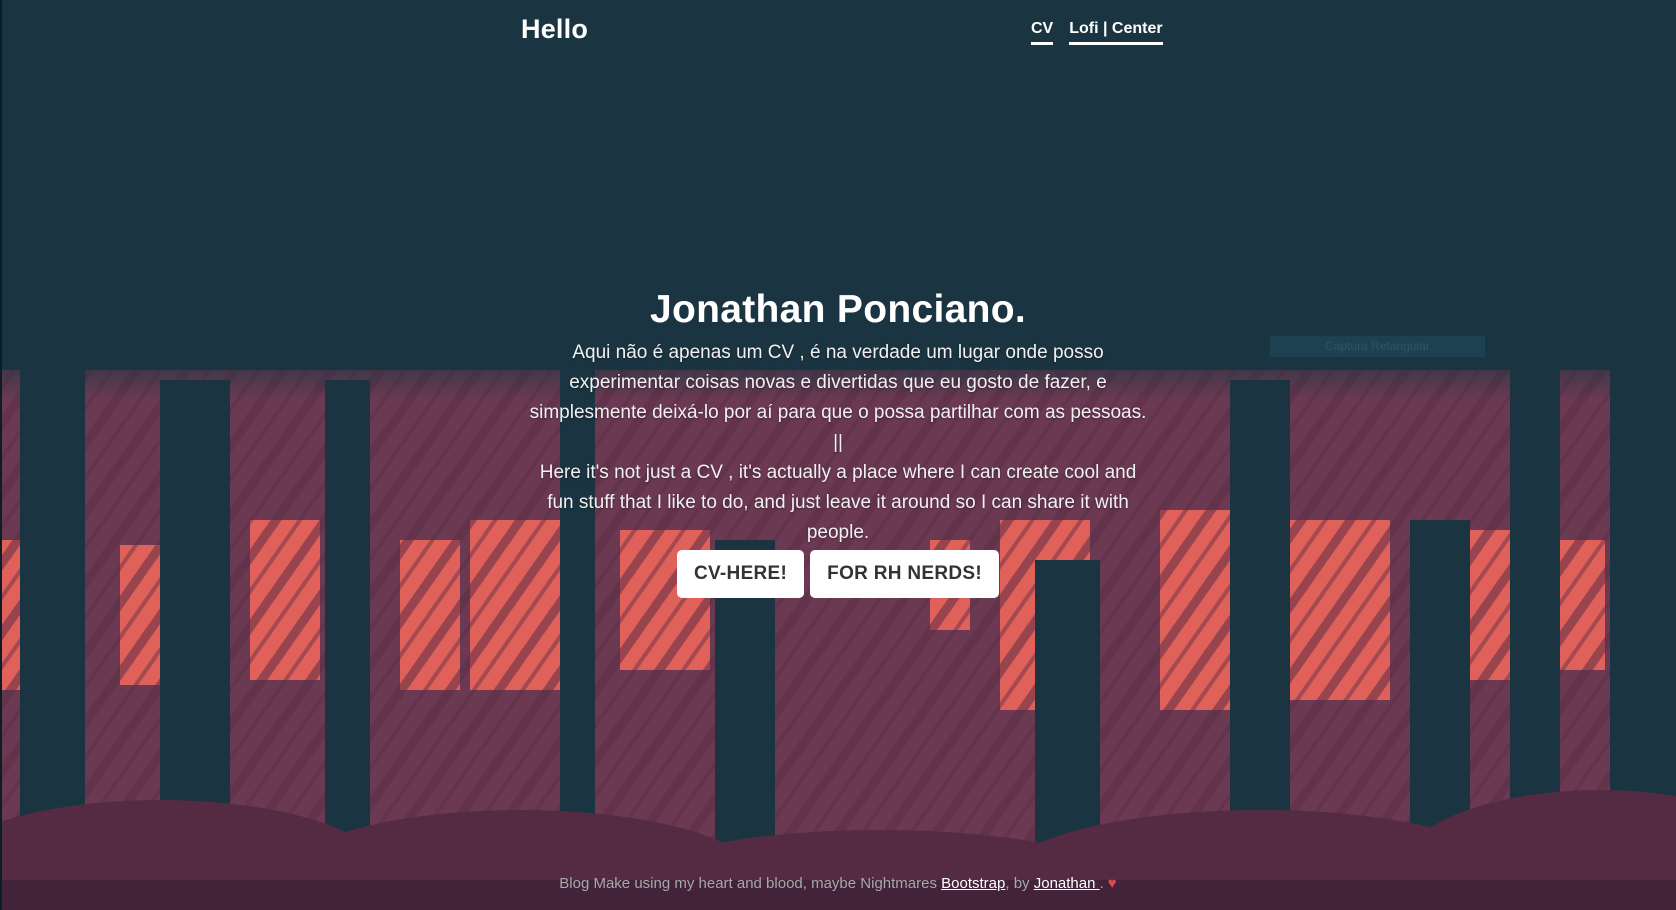  I want to click on footer-link-jonathan: Jonathan, so click(1067, 883).